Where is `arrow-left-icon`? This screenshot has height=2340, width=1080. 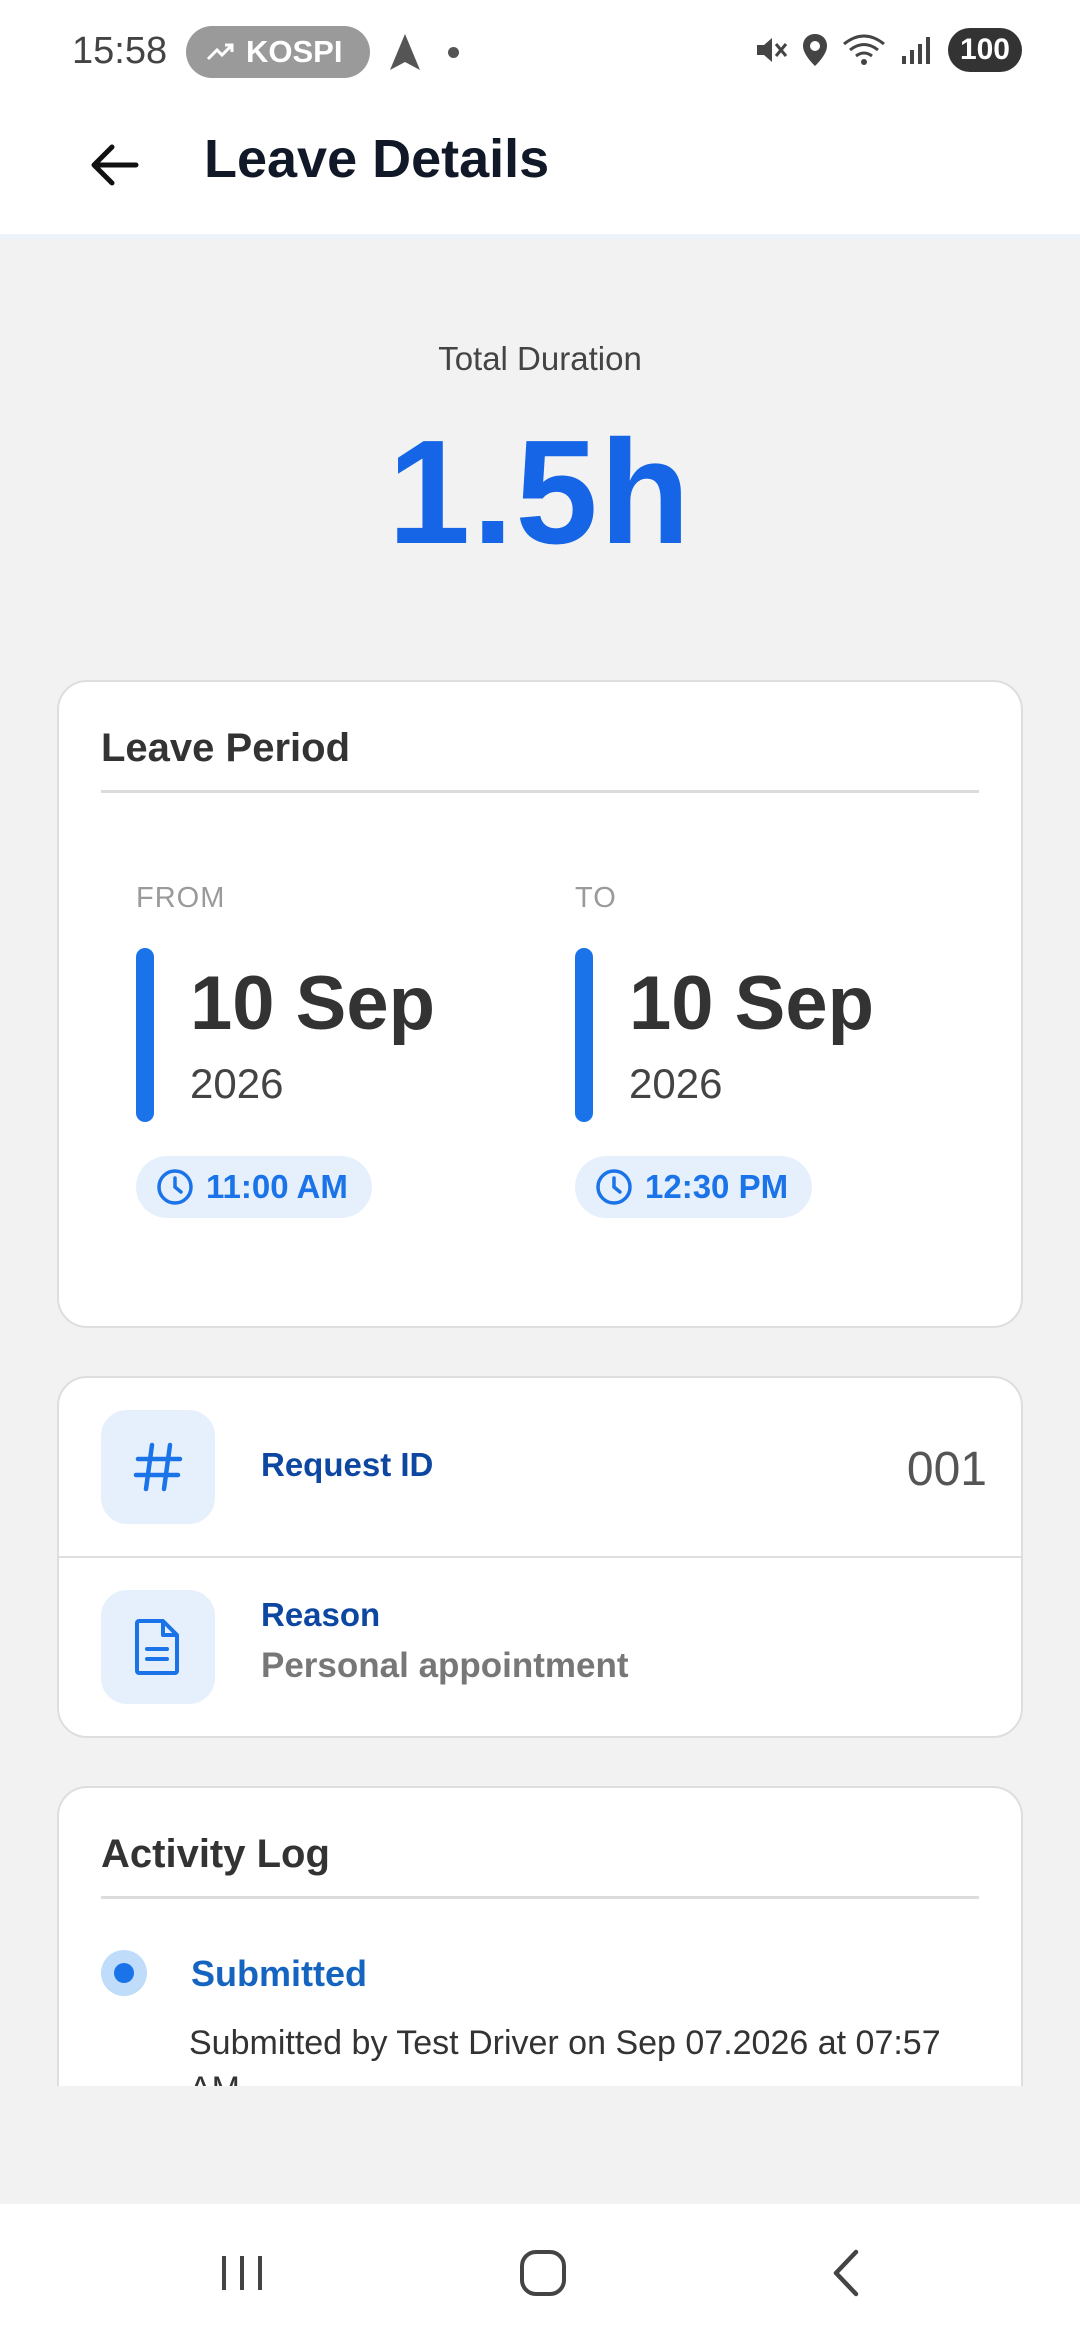
arrow-left-icon is located at coordinates (115, 165).